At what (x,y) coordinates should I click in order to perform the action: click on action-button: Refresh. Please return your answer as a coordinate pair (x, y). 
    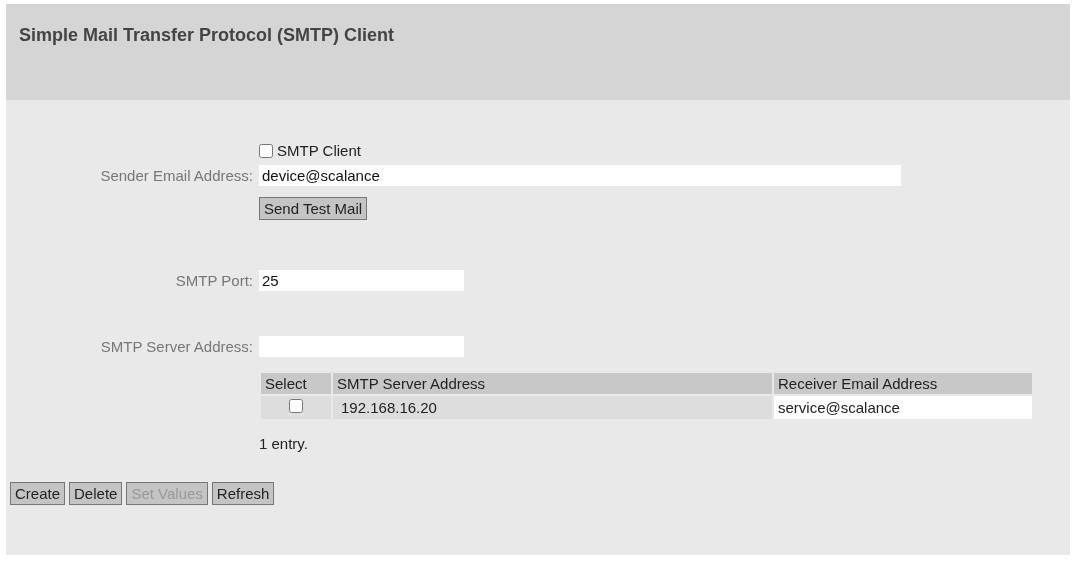
    Looking at the image, I should click on (243, 493).